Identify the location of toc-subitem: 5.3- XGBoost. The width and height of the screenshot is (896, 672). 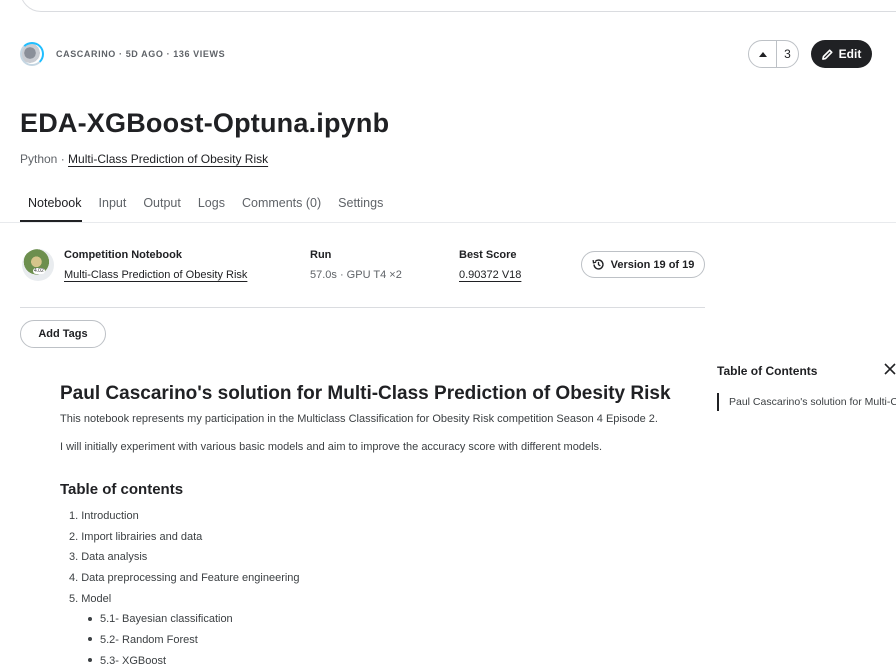
(380, 663).